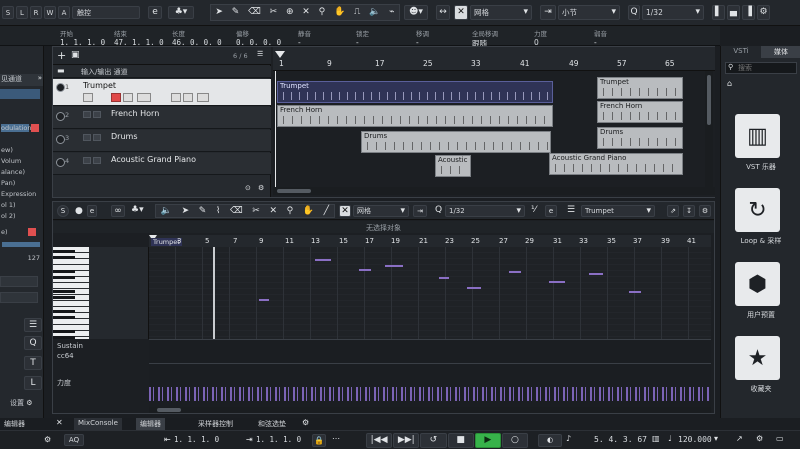  What do you see at coordinates (88, 97) in the screenshot?
I see `monitor-icon` at bounding box center [88, 97].